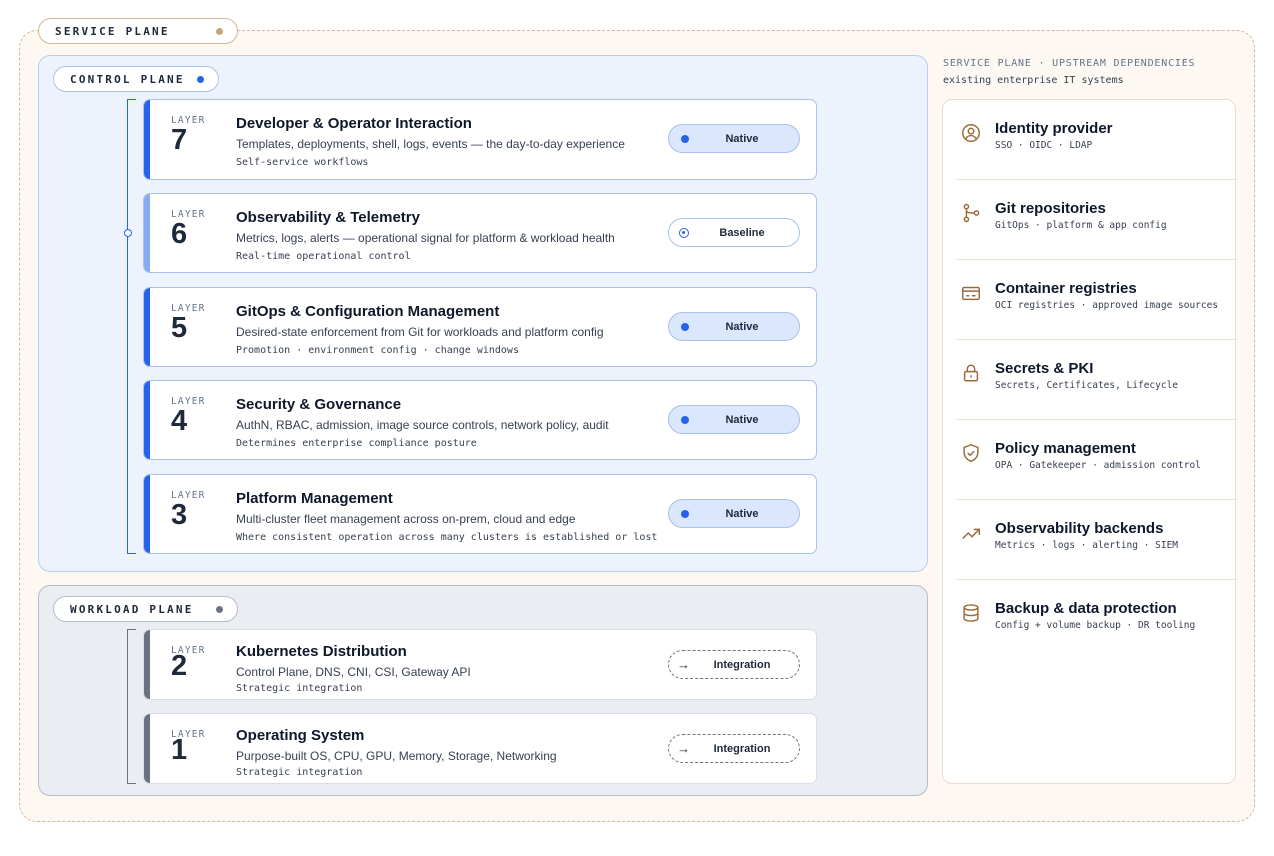 This screenshot has width=1274, height=856. What do you see at coordinates (1079, 528) in the screenshot?
I see `dependency-name: Observability backends` at bounding box center [1079, 528].